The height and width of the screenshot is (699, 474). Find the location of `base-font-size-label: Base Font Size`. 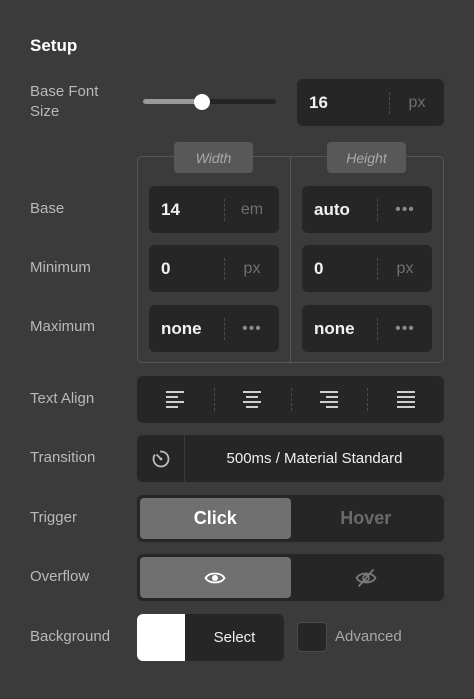

base-font-size-label: Base Font Size is located at coordinates (64, 101).